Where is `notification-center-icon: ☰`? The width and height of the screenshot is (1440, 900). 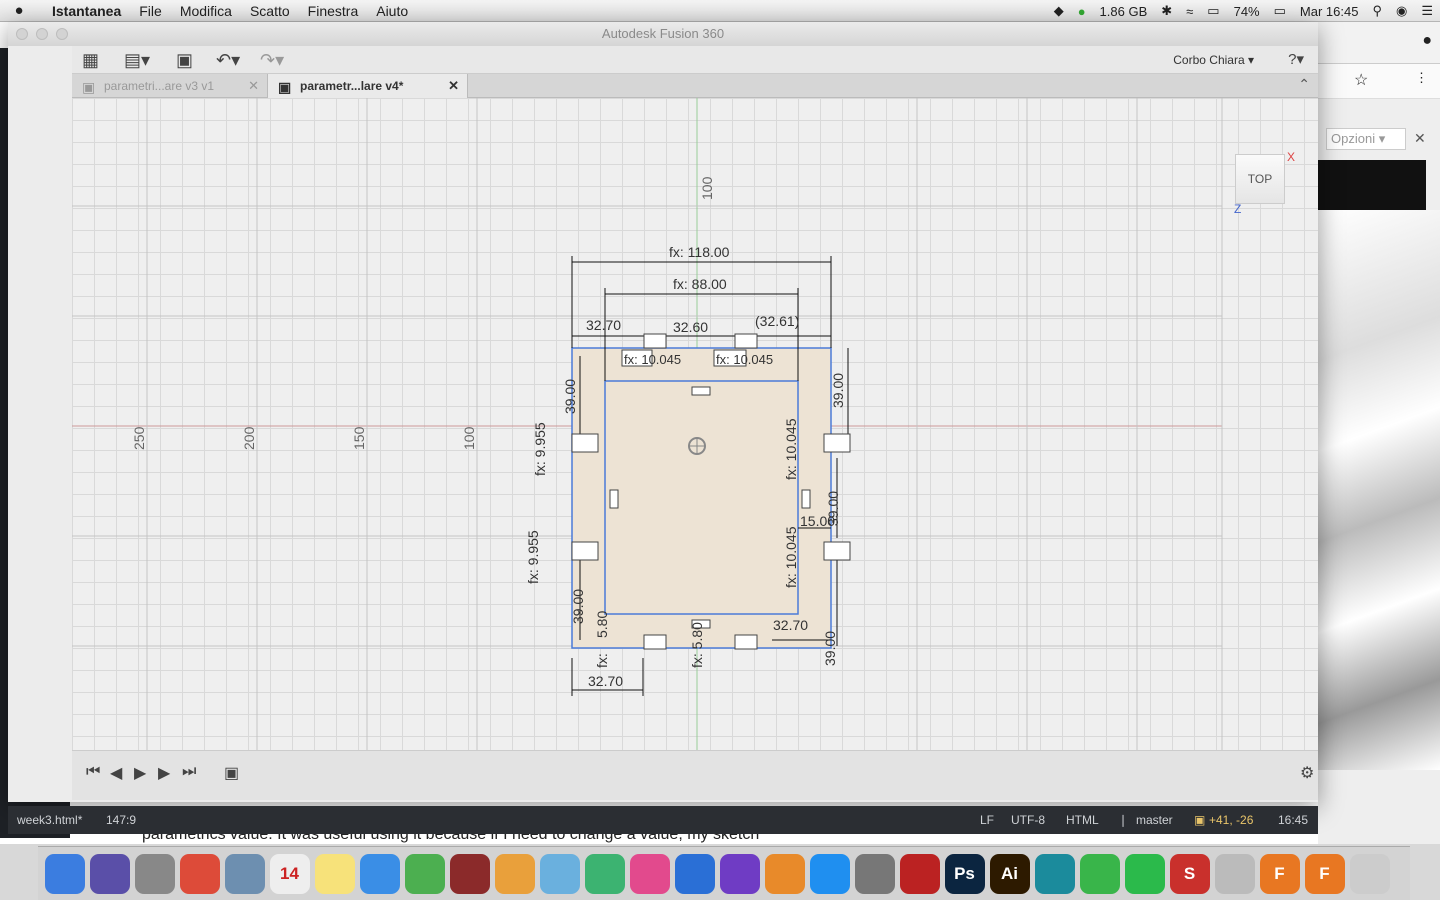
notification-center-icon: ☰ is located at coordinates (1427, 11).